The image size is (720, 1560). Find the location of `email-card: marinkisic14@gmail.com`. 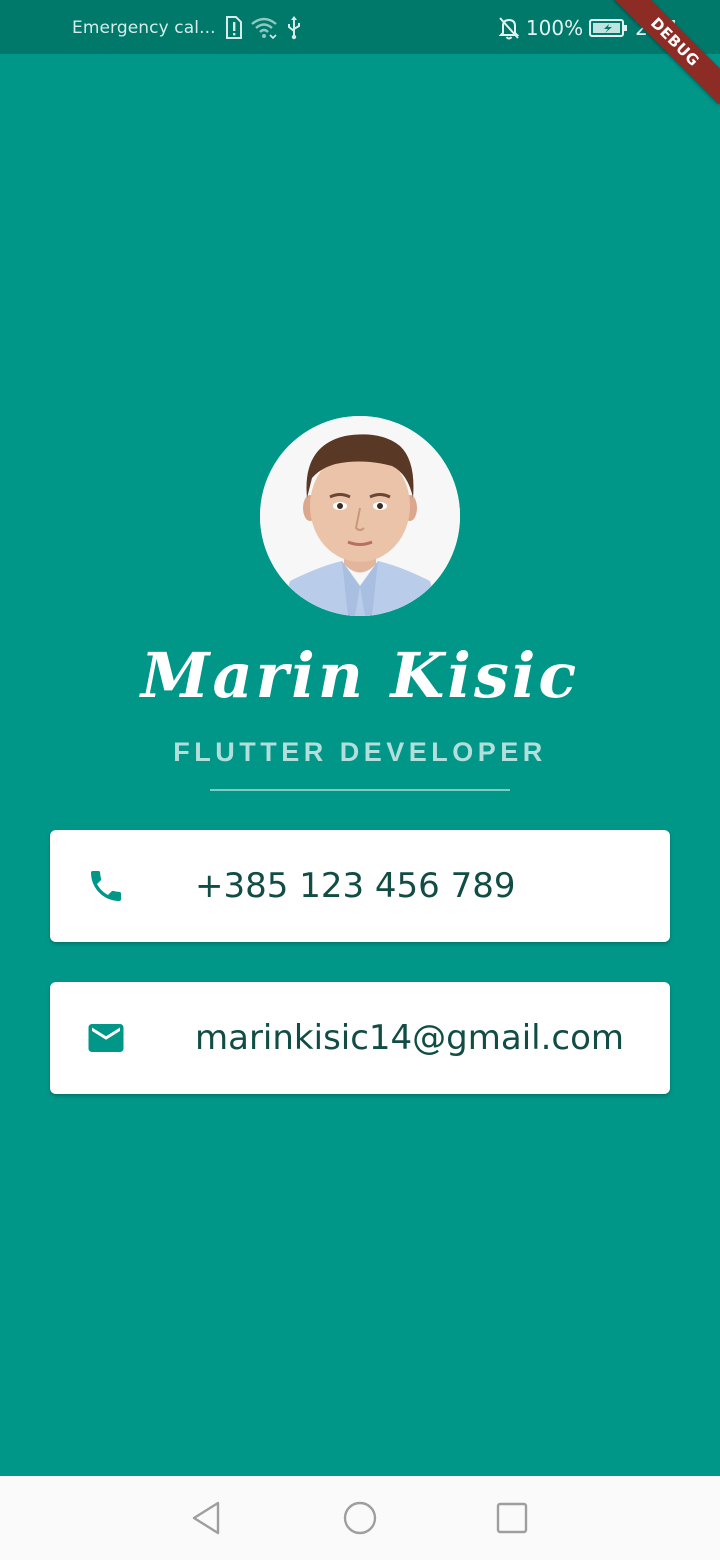

email-card: marinkisic14@gmail.com is located at coordinates (360, 1038).